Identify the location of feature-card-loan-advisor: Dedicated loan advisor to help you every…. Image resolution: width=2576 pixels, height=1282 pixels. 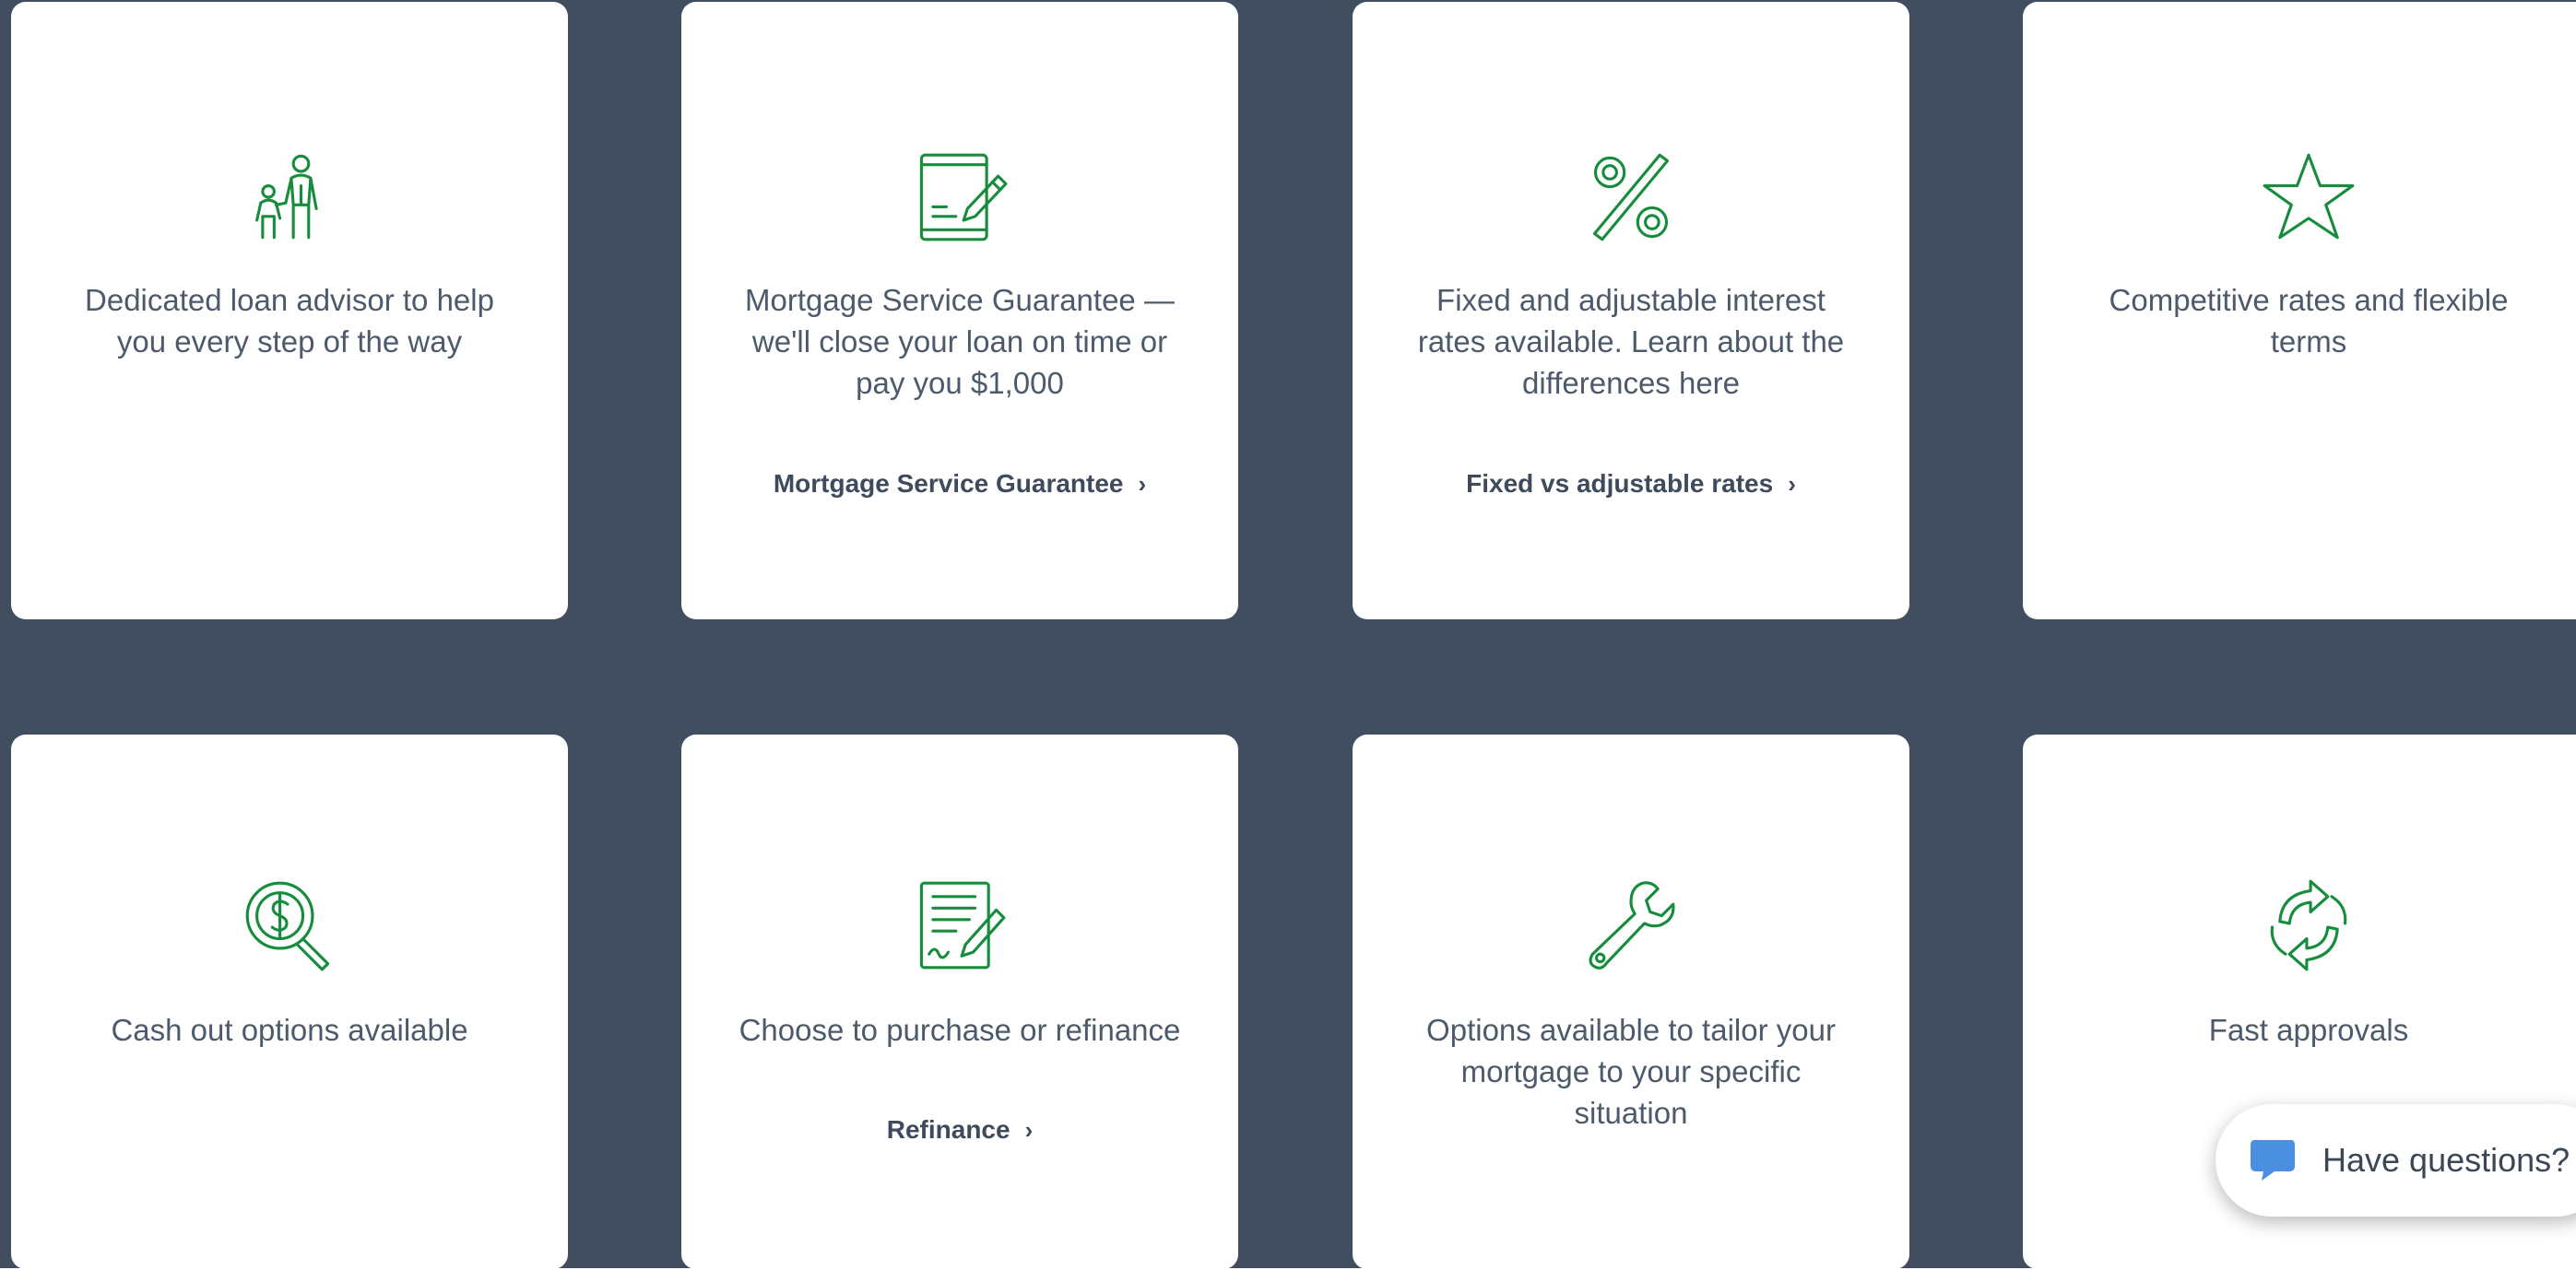
(289, 311).